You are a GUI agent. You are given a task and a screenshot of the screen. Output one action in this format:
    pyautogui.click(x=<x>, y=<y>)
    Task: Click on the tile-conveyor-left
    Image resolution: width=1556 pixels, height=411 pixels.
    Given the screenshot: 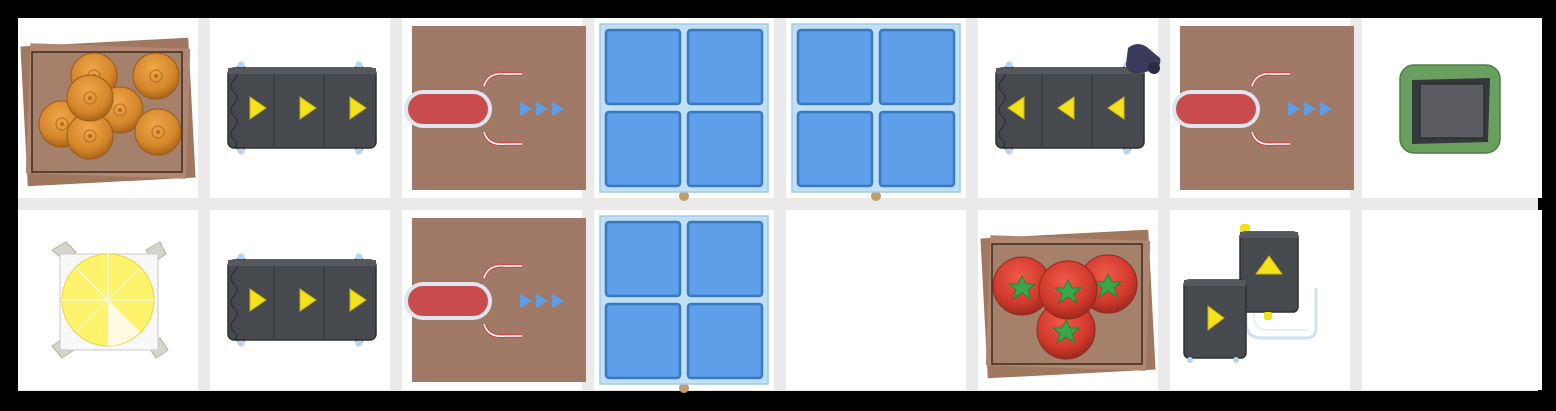 What is the action you would take?
    pyautogui.click(x=1069, y=108)
    